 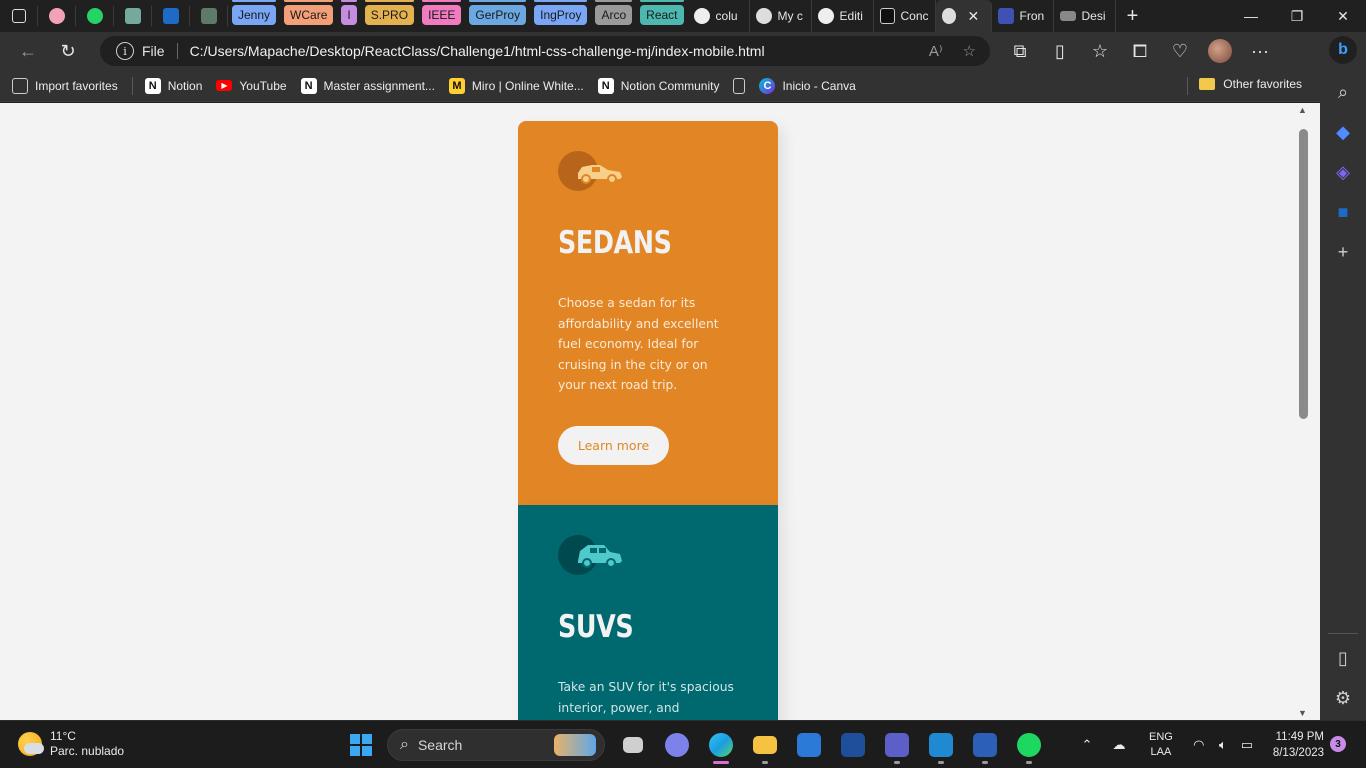 I want to click on other-favorites: Other favorites, so click(x=1250, y=84).